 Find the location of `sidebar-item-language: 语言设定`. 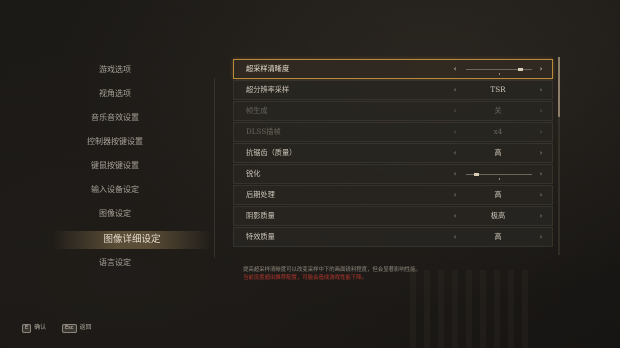

sidebar-item-language: 语言设定 is located at coordinates (115, 263).